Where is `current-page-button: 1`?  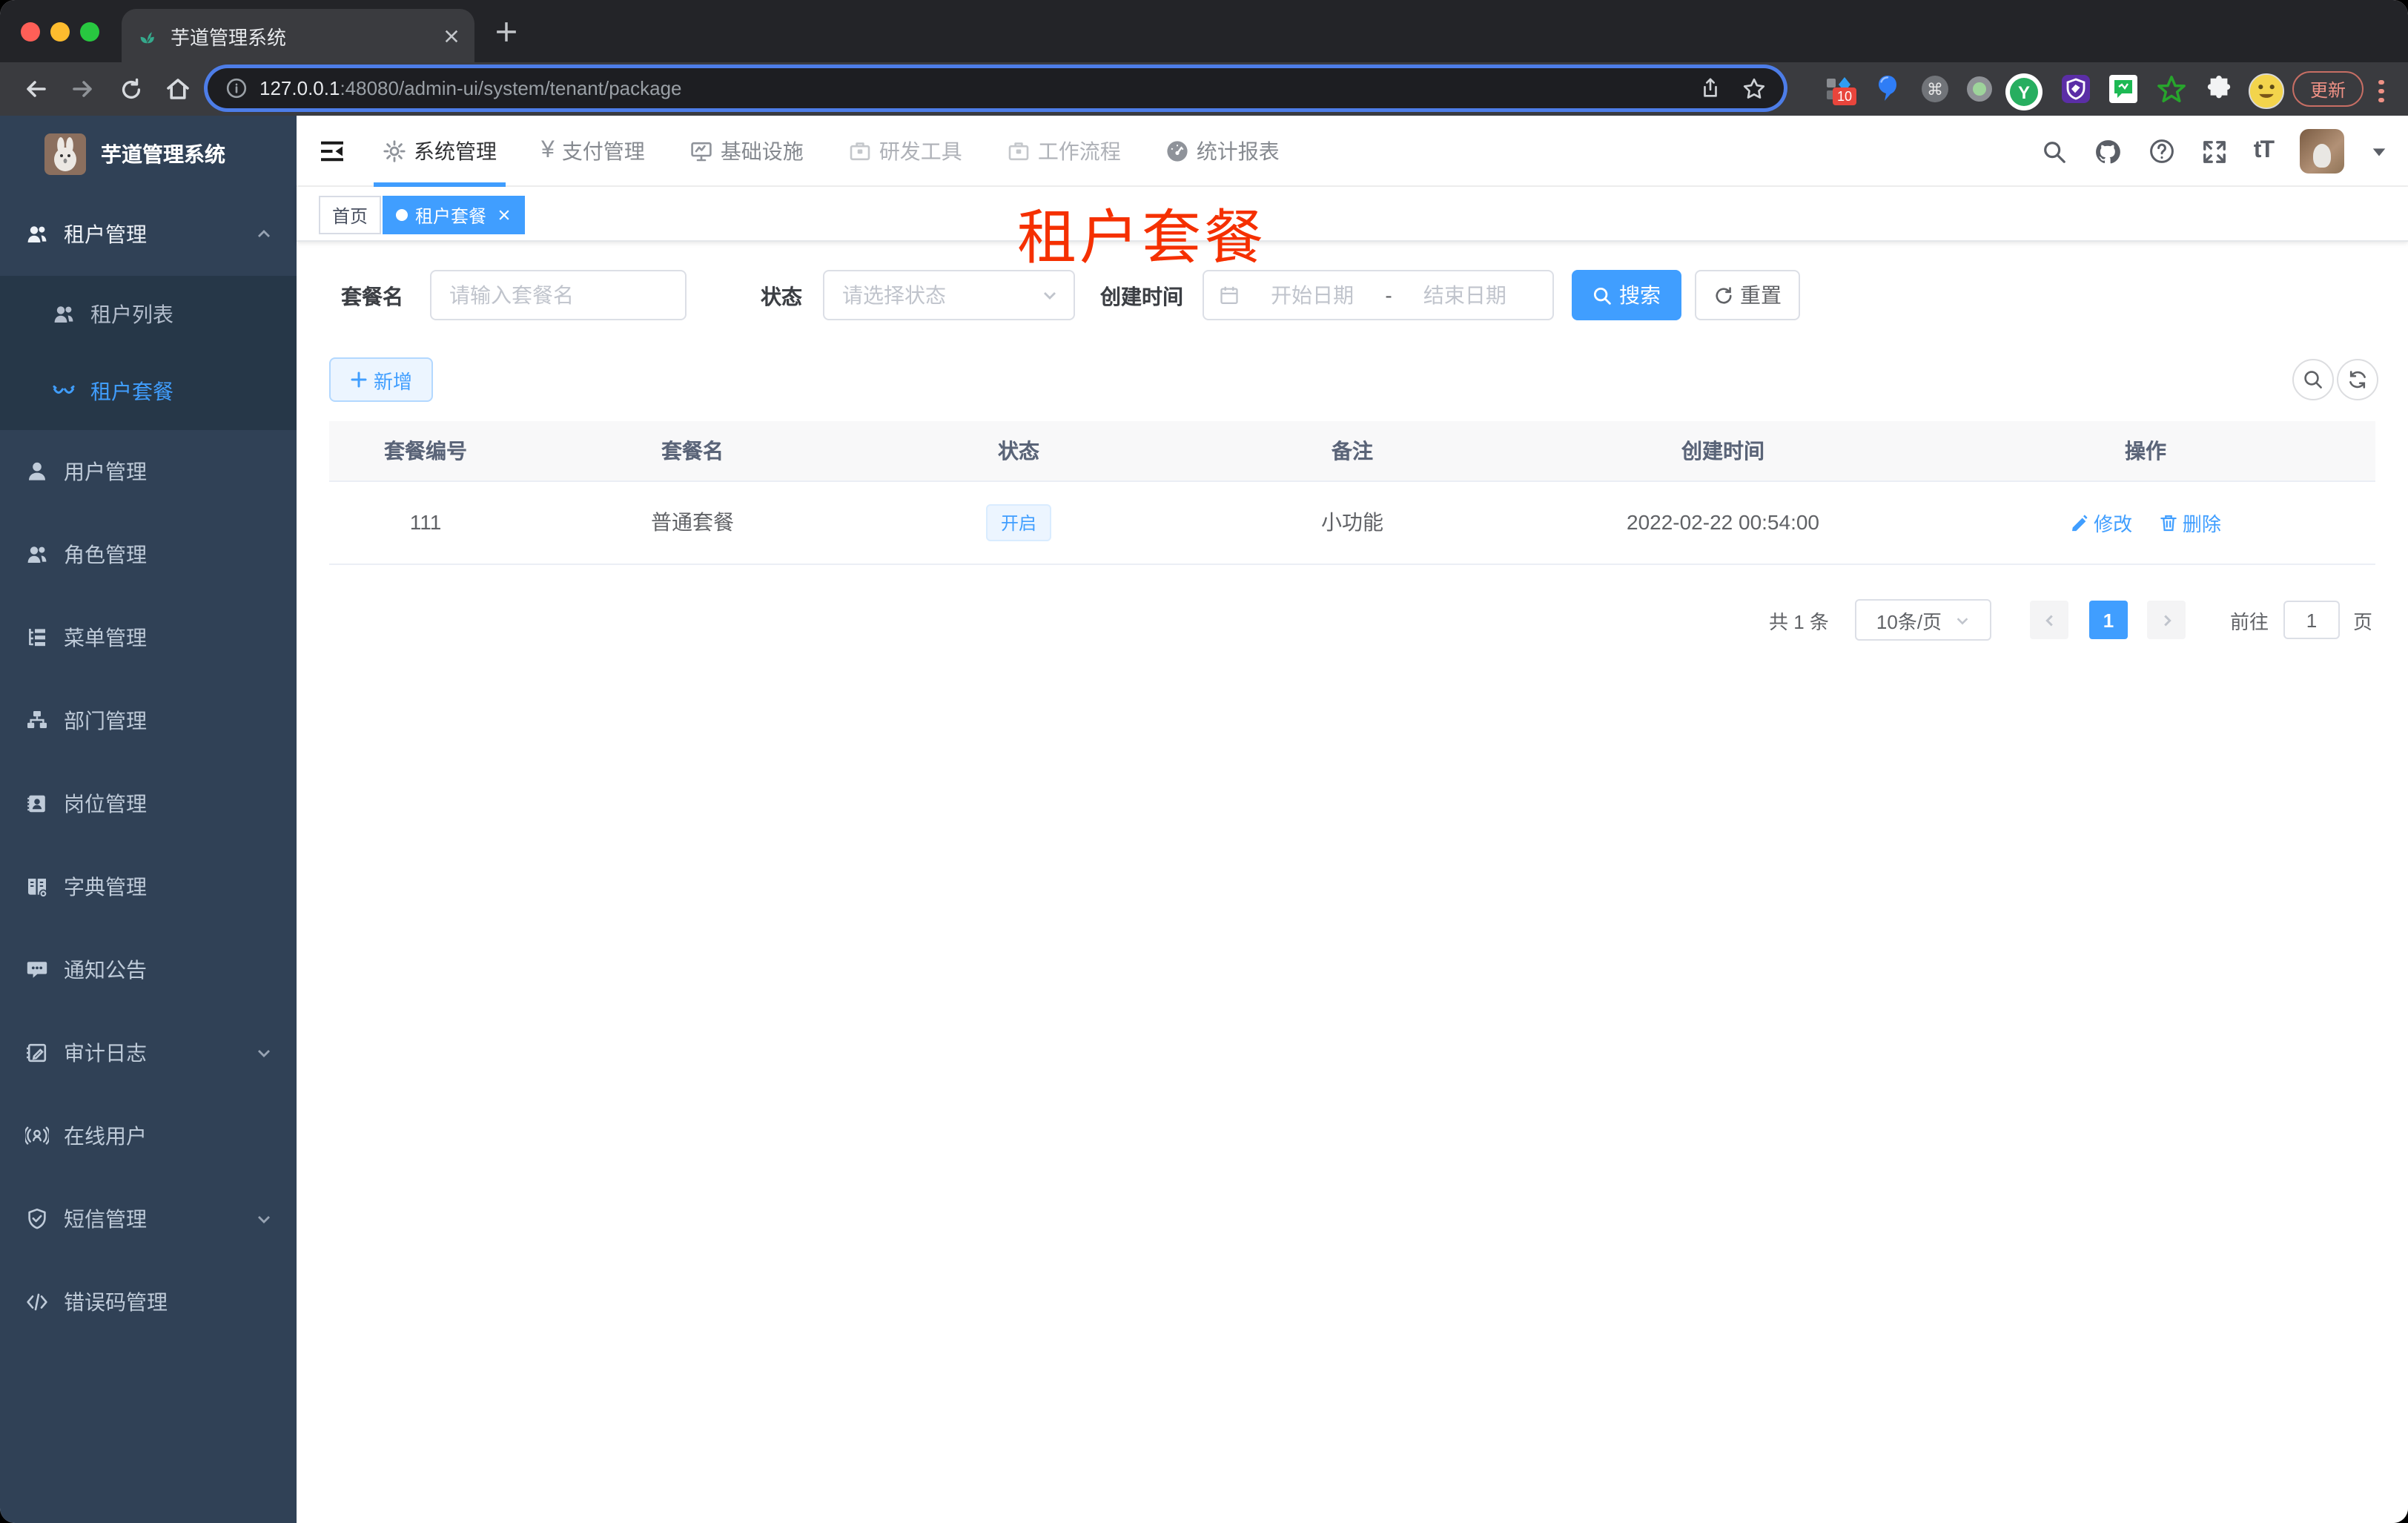
current-page-button: 1 is located at coordinates (2108, 620).